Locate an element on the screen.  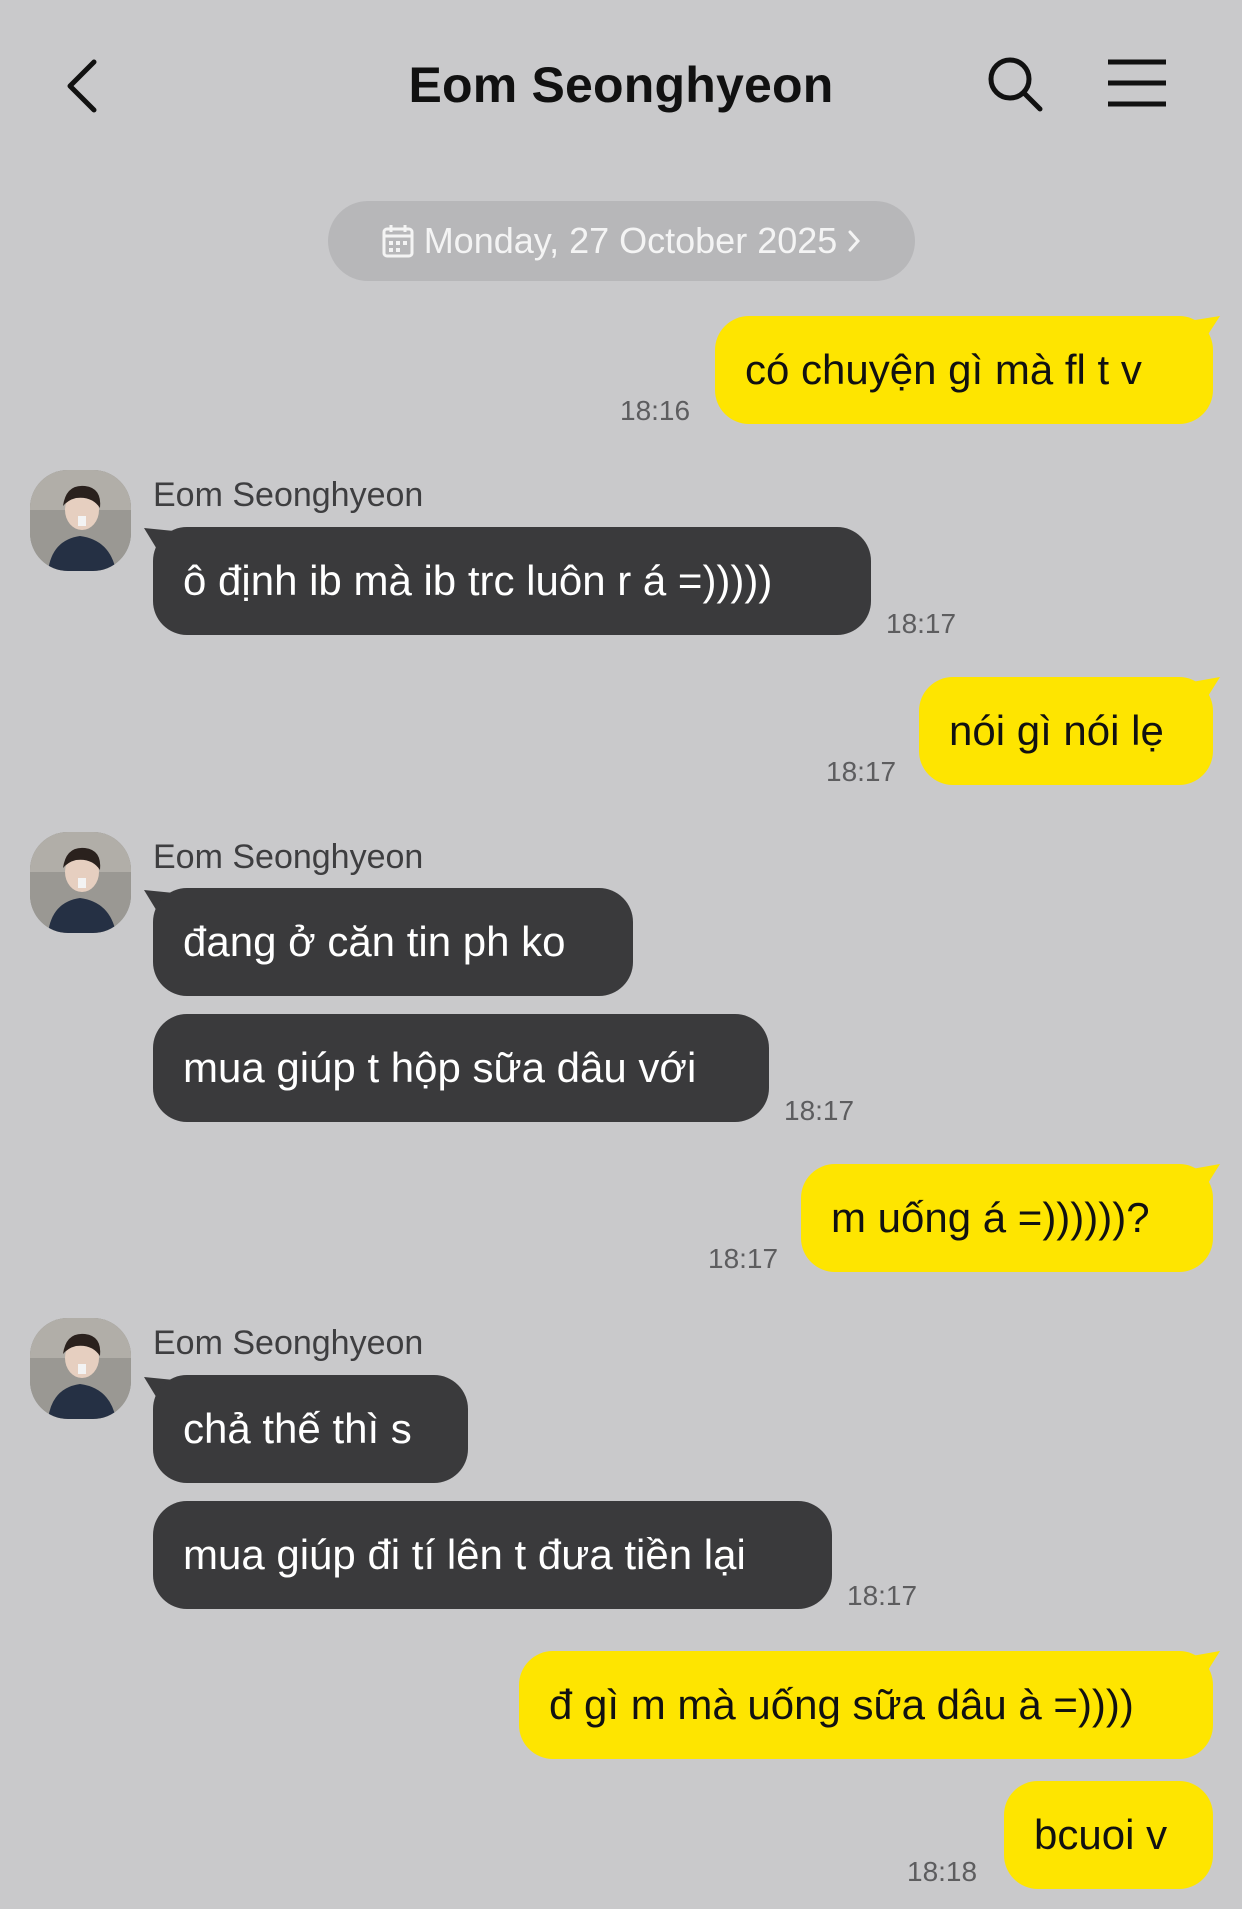
my-message-bubble: có chuyện gì mà fl t v is located at coordinates (964, 370).